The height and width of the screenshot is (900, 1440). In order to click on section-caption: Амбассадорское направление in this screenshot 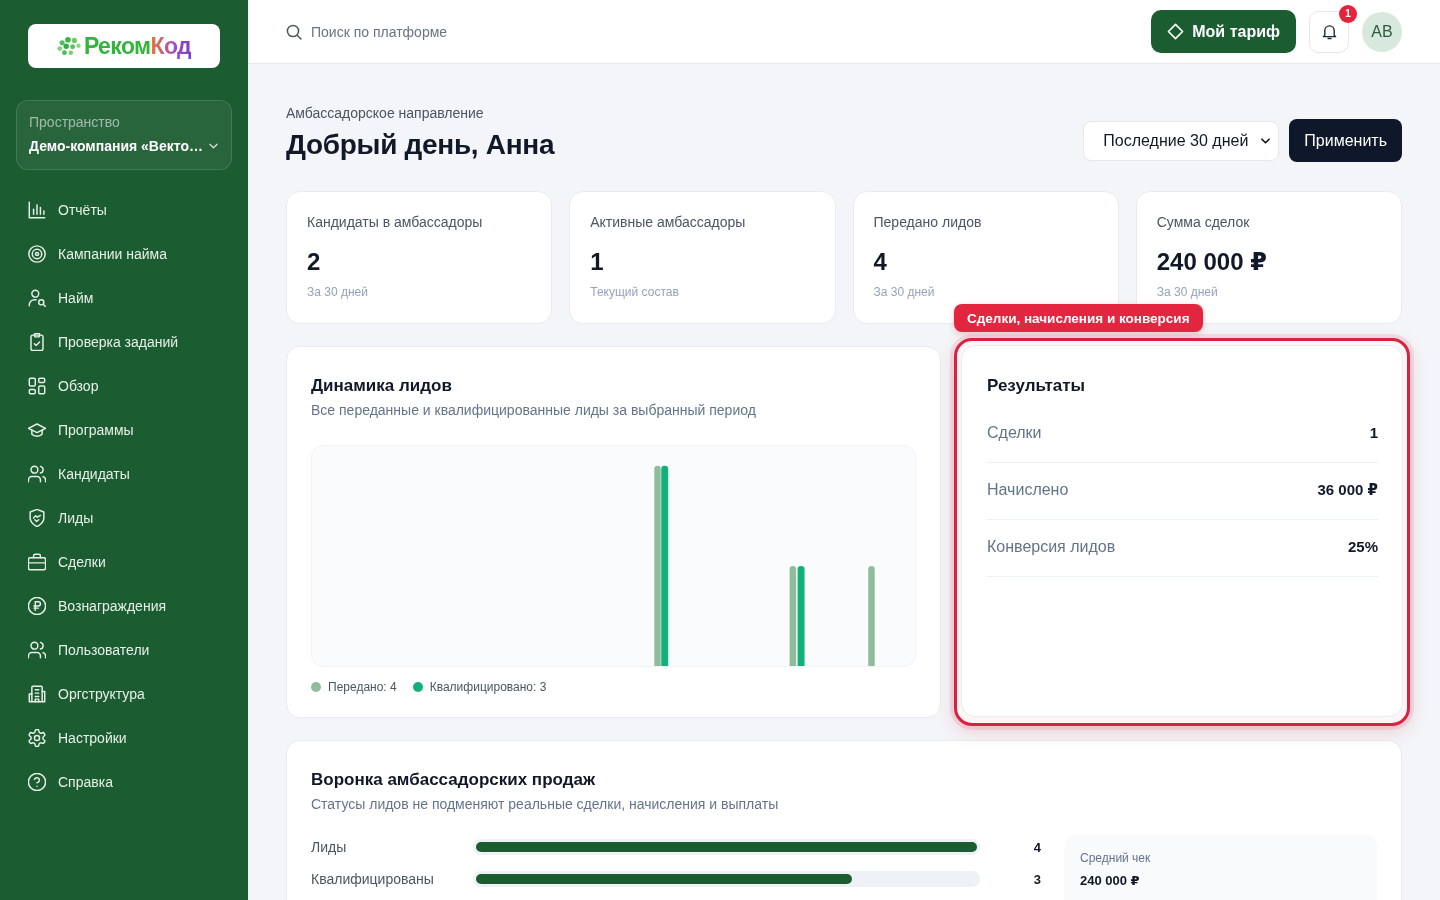, I will do `click(385, 113)`.